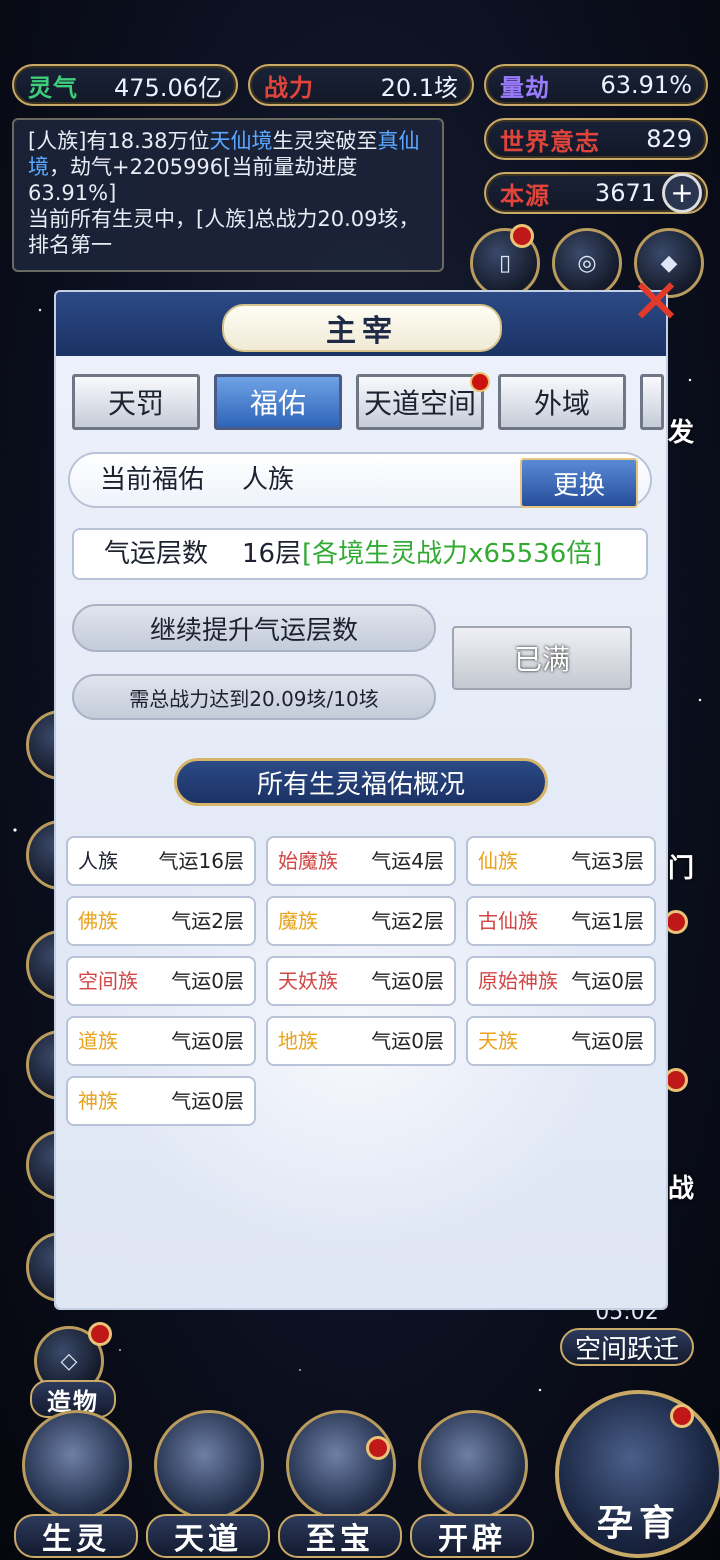 The height and width of the screenshot is (1560, 720). I want to click on race-card: 天族 气运0层, so click(561, 1041).